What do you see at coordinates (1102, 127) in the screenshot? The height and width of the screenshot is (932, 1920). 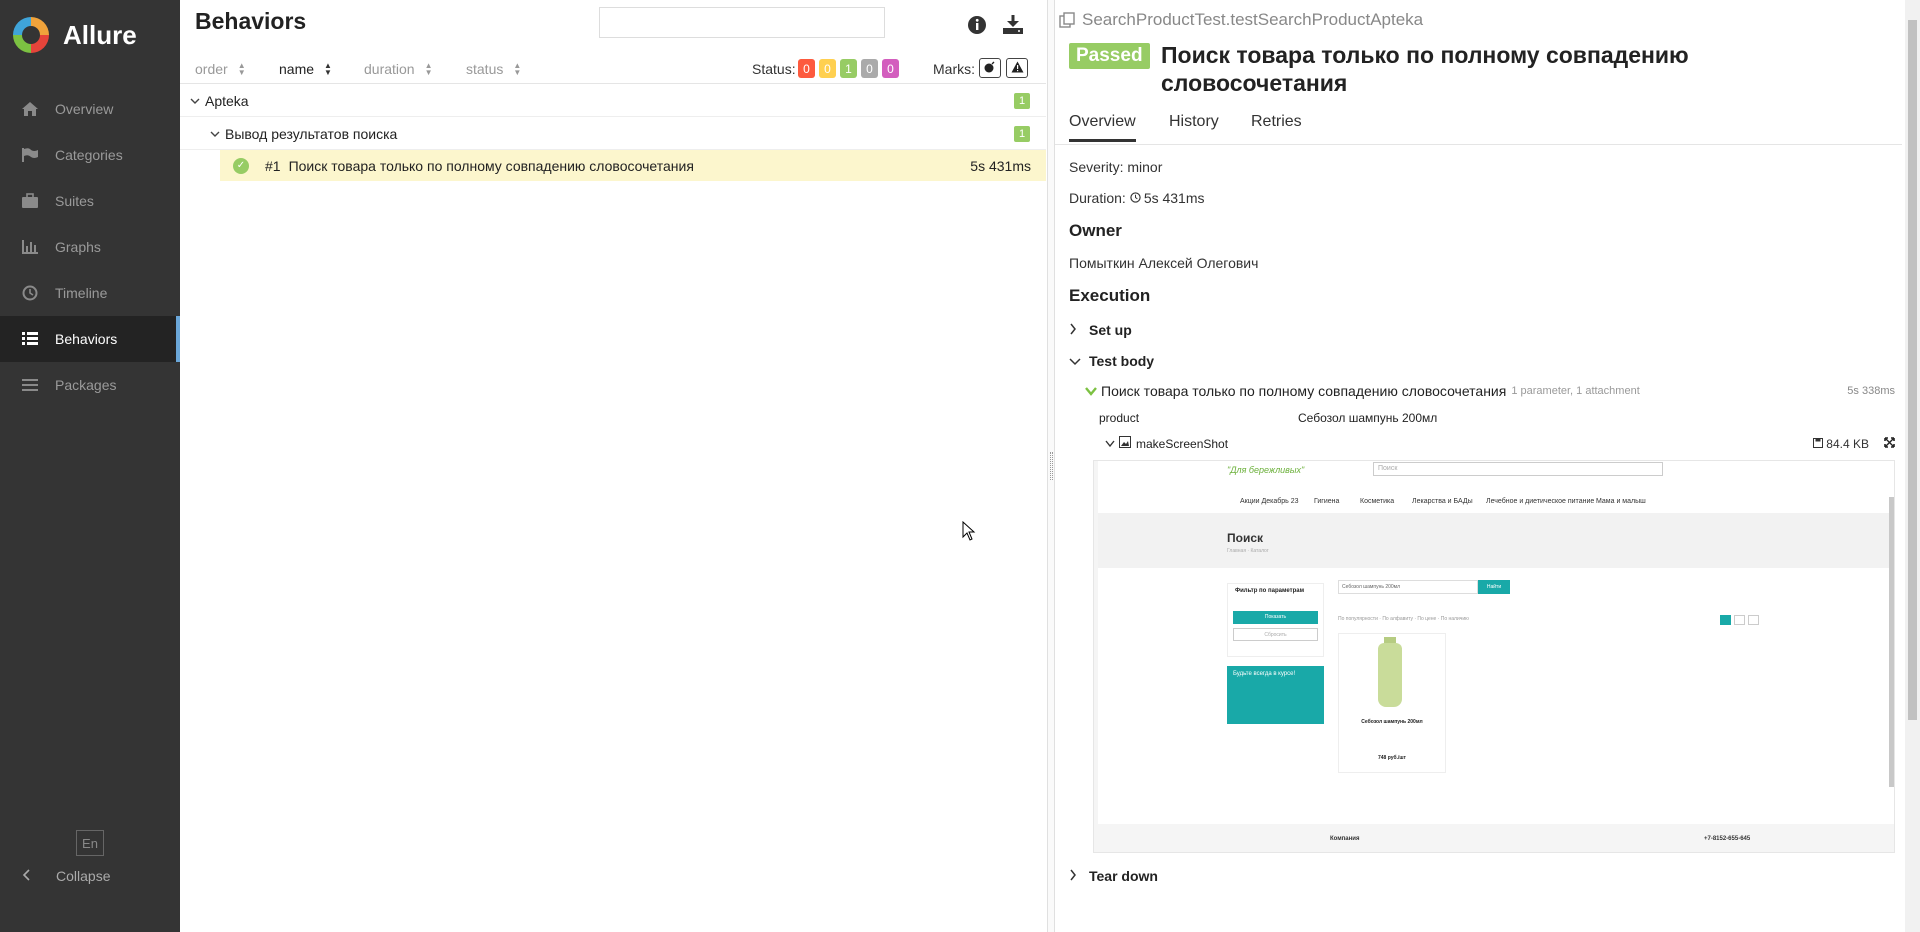 I see `tab-overview: Overview` at bounding box center [1102, 127].